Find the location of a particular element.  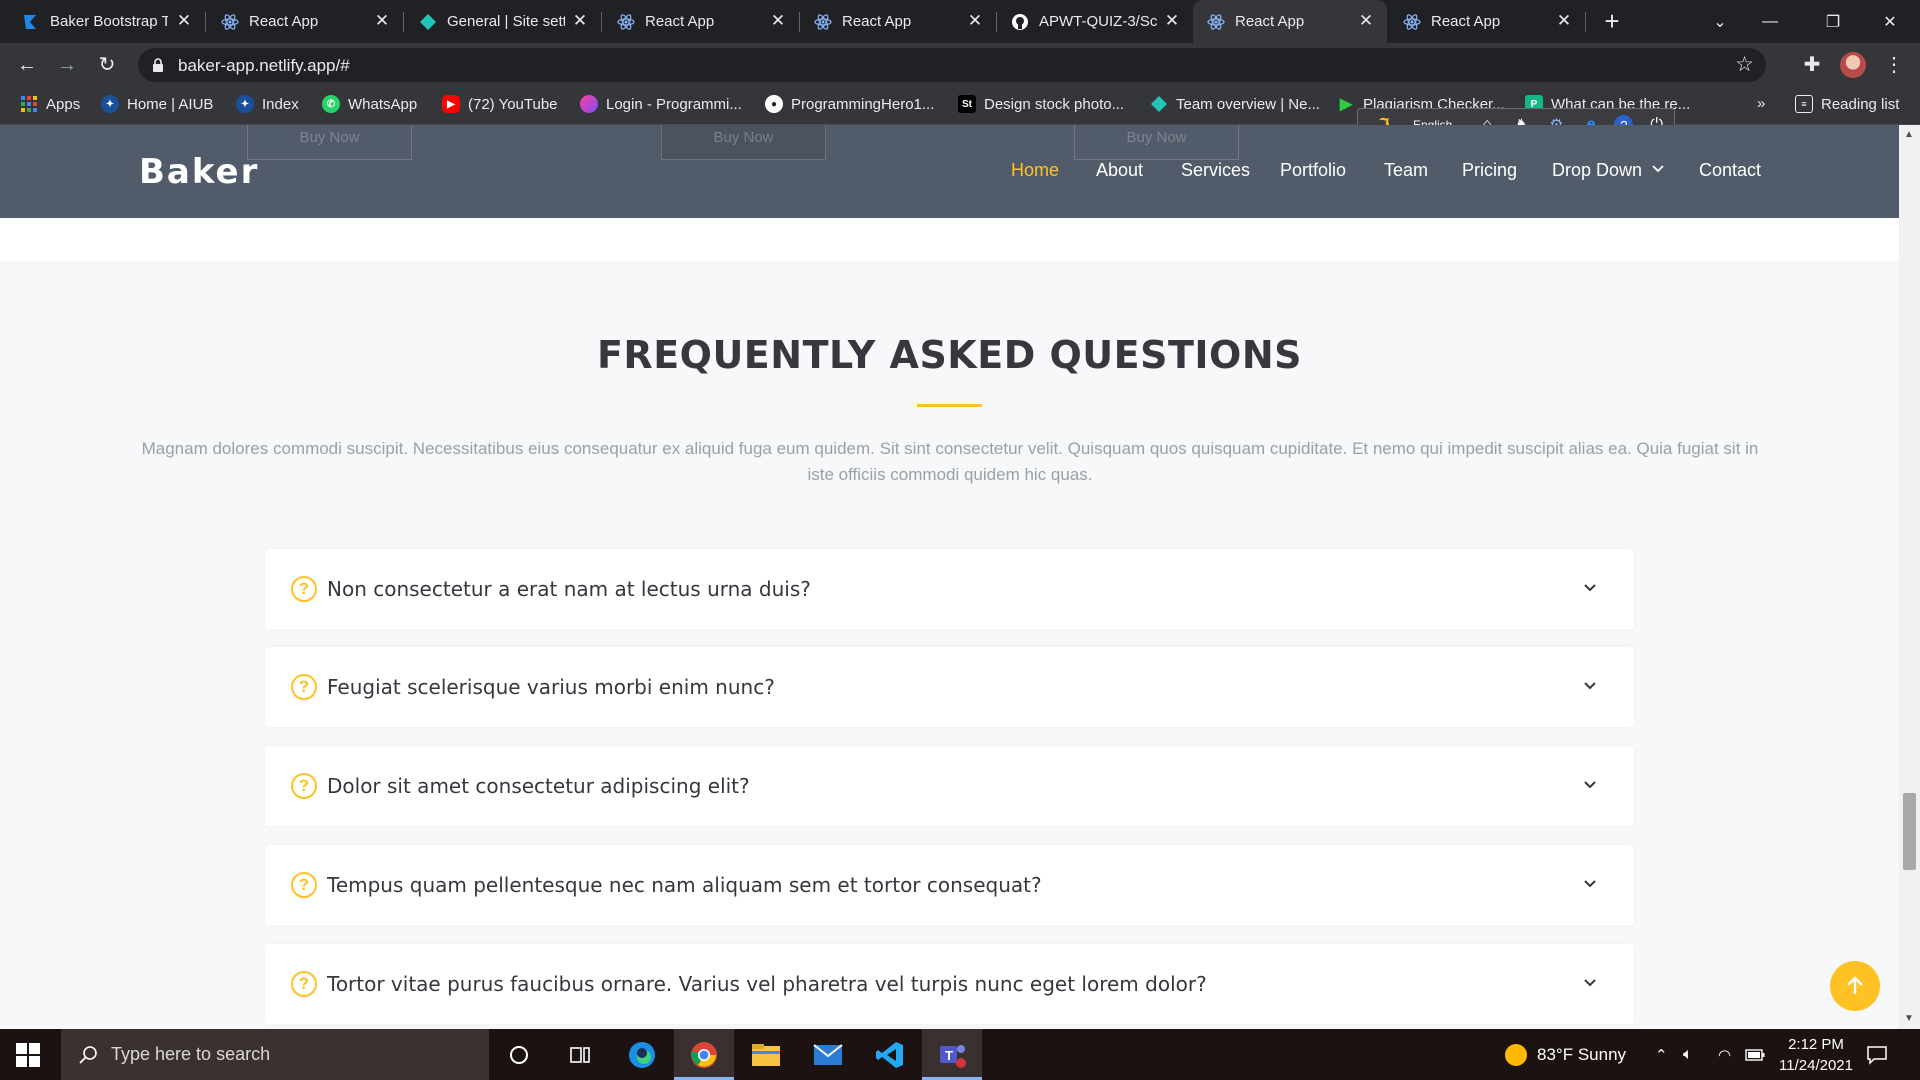

browser-tab: Baker Bootstrap T ✕ is located at coordinates (107, 21).